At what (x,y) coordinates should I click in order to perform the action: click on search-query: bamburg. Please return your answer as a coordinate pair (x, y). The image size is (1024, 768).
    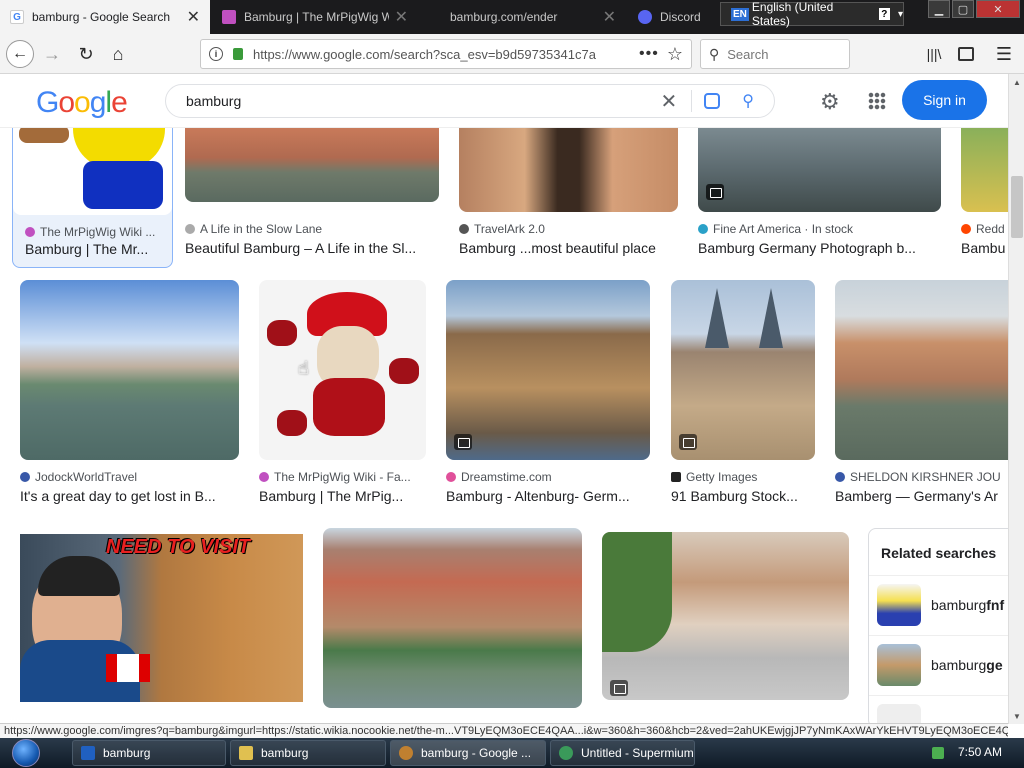
    Looking at the image, I should click on (423, 101).